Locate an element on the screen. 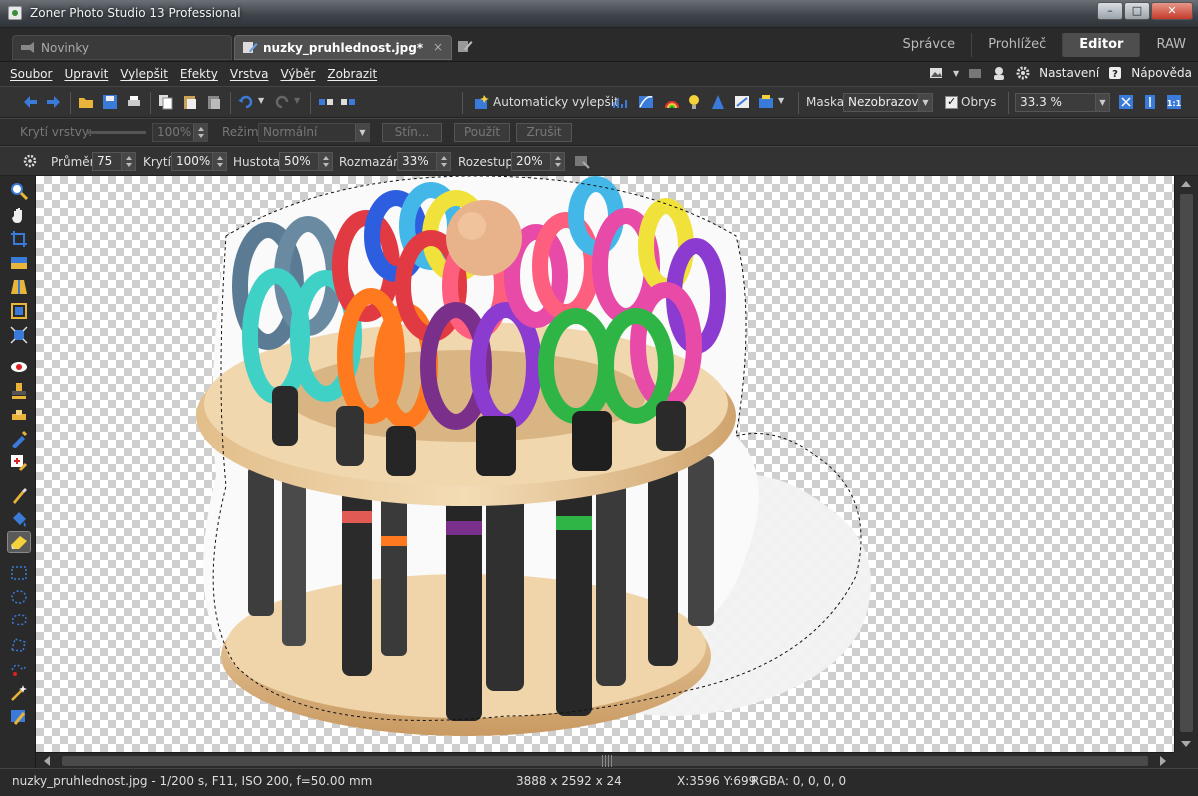 The height and width of the screenshot is (796, 1198). brush-settings-icon is located at coordinates (30, 161).